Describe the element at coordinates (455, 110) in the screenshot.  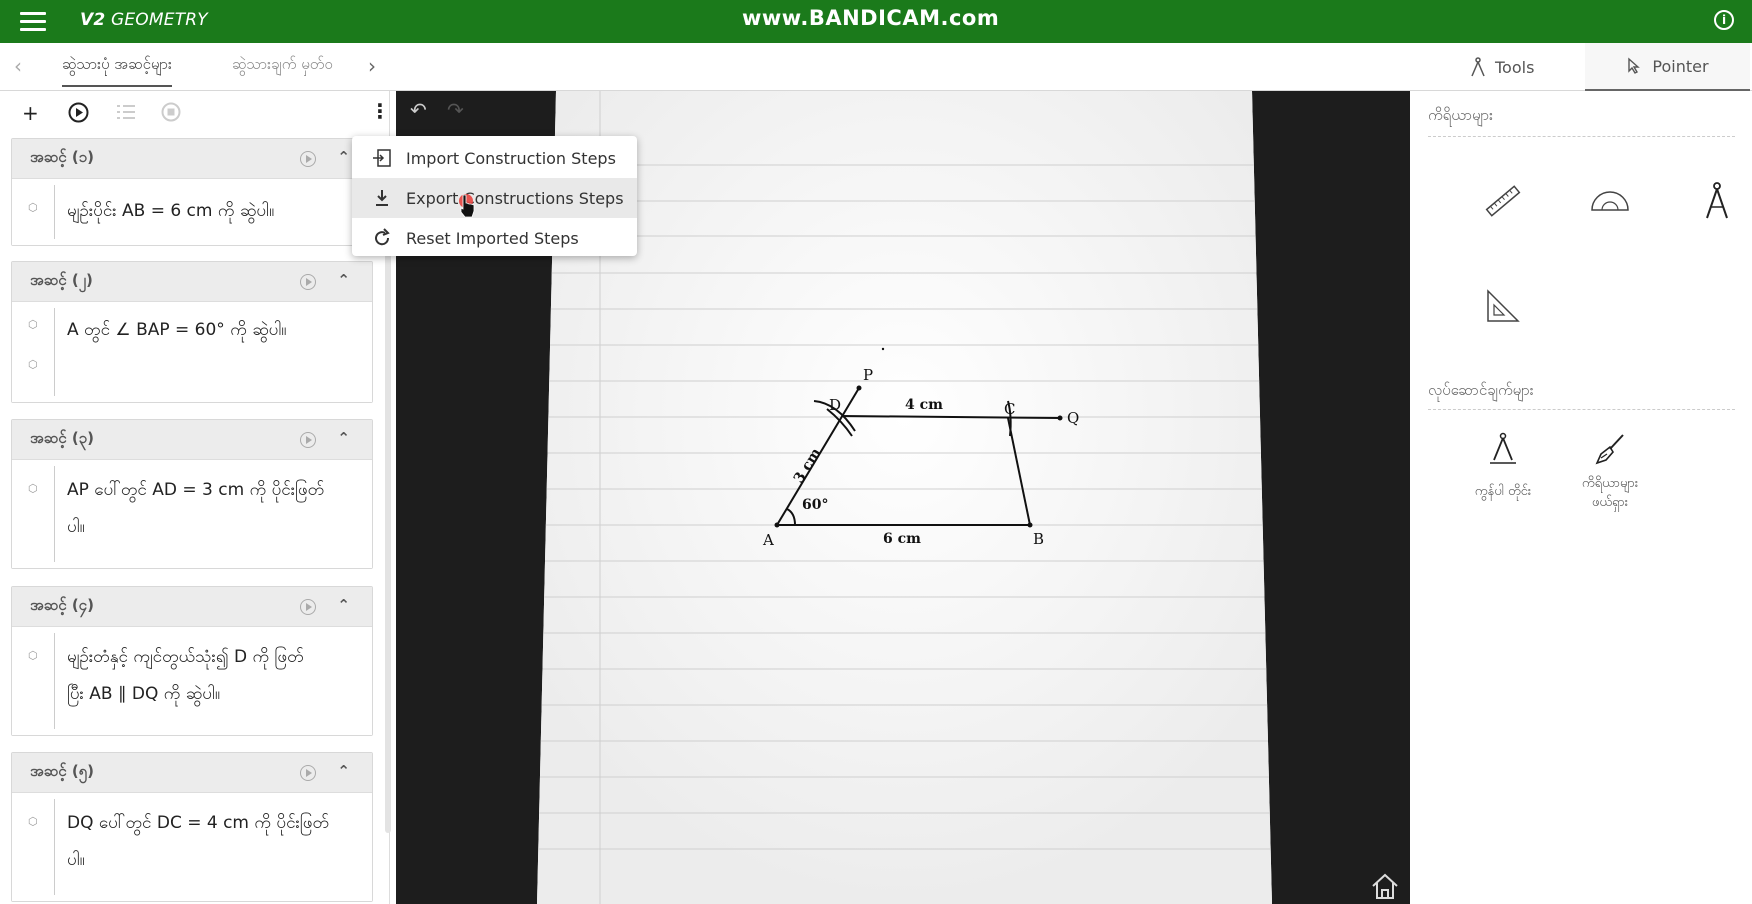
I see `redo-icon: ↷` at that location.